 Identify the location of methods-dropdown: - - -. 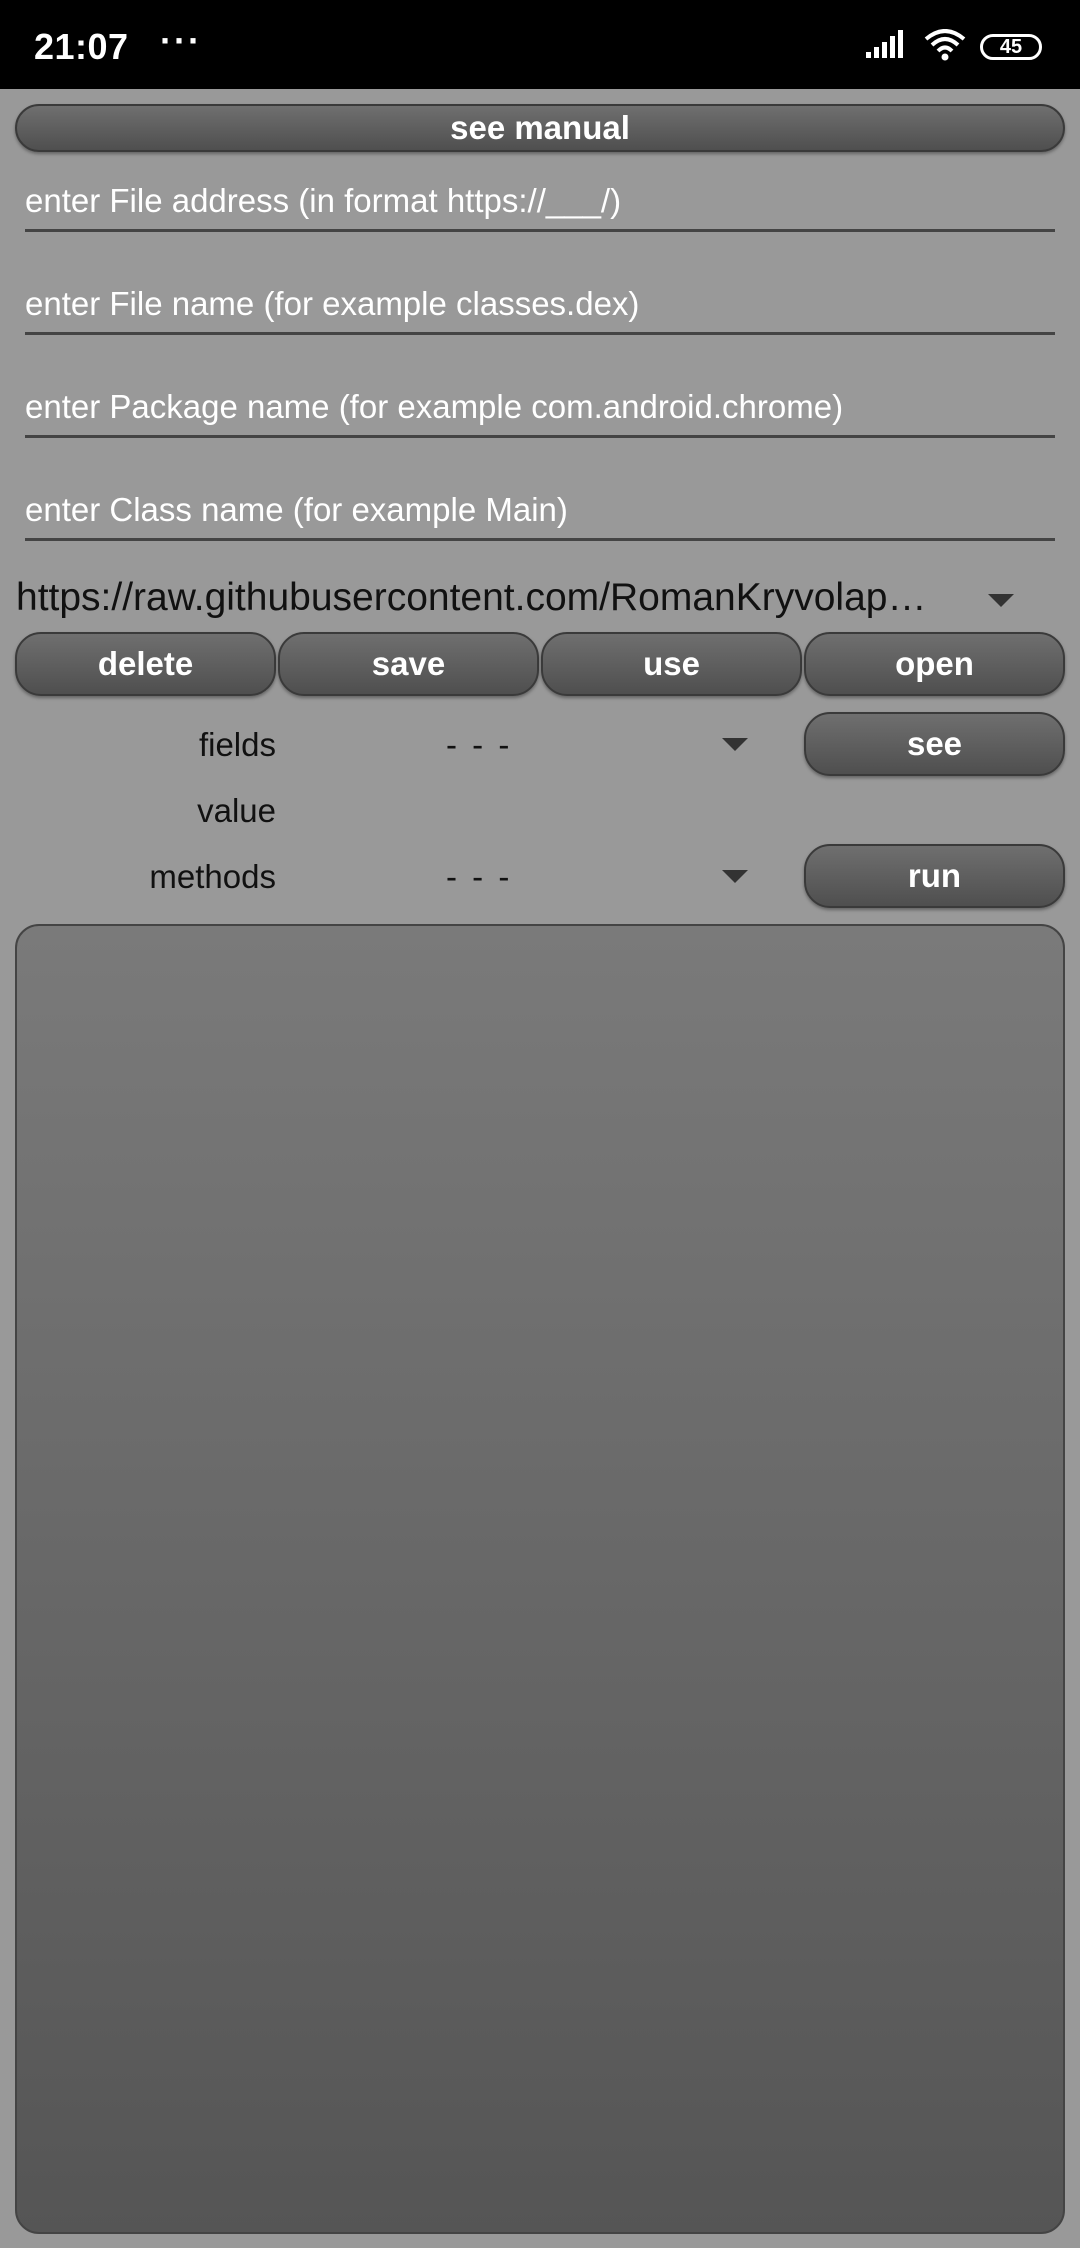
(595, 876).